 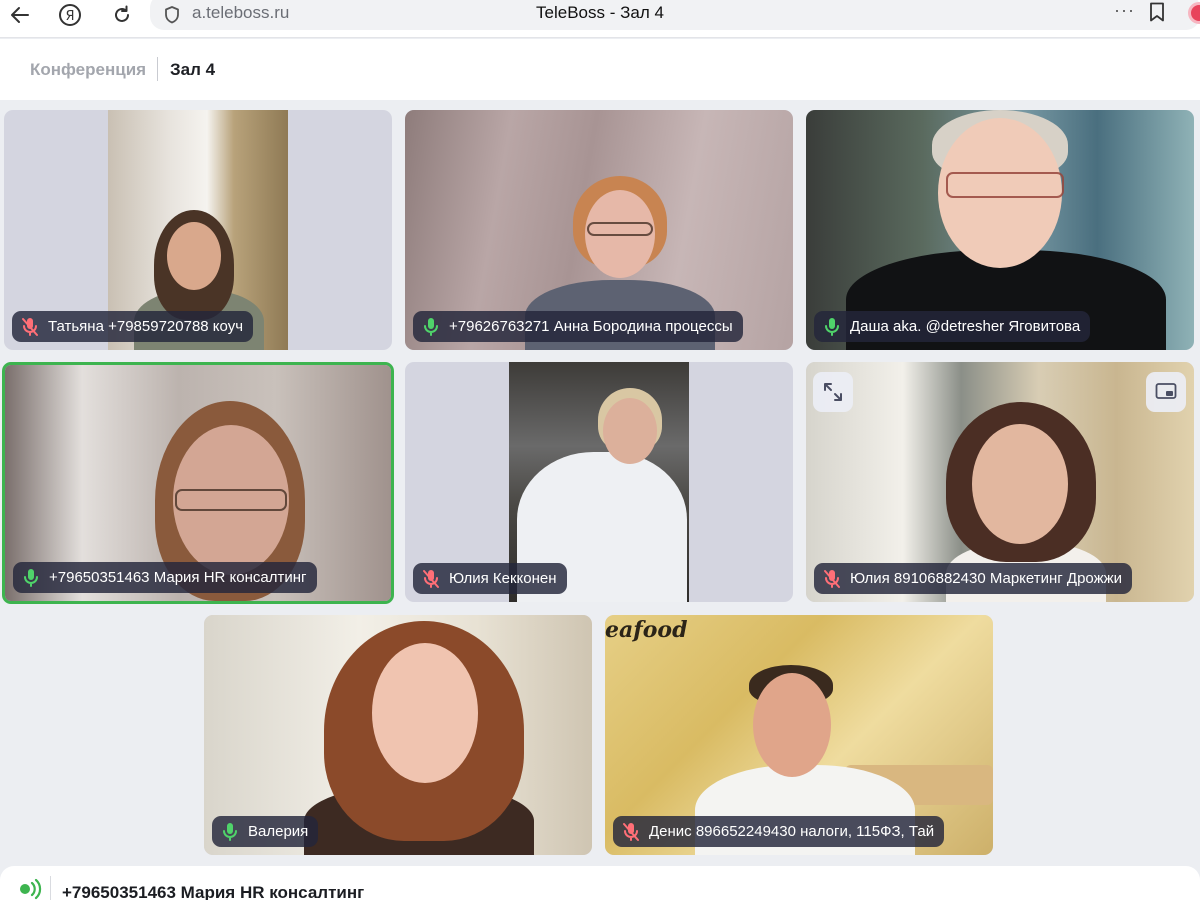 What do you see at coordinates (986, 578) in the screenshot?
I see `participant-name: Юлия 89106882430 Маркетинг Дрожжи` at bounding box center [986, 578].